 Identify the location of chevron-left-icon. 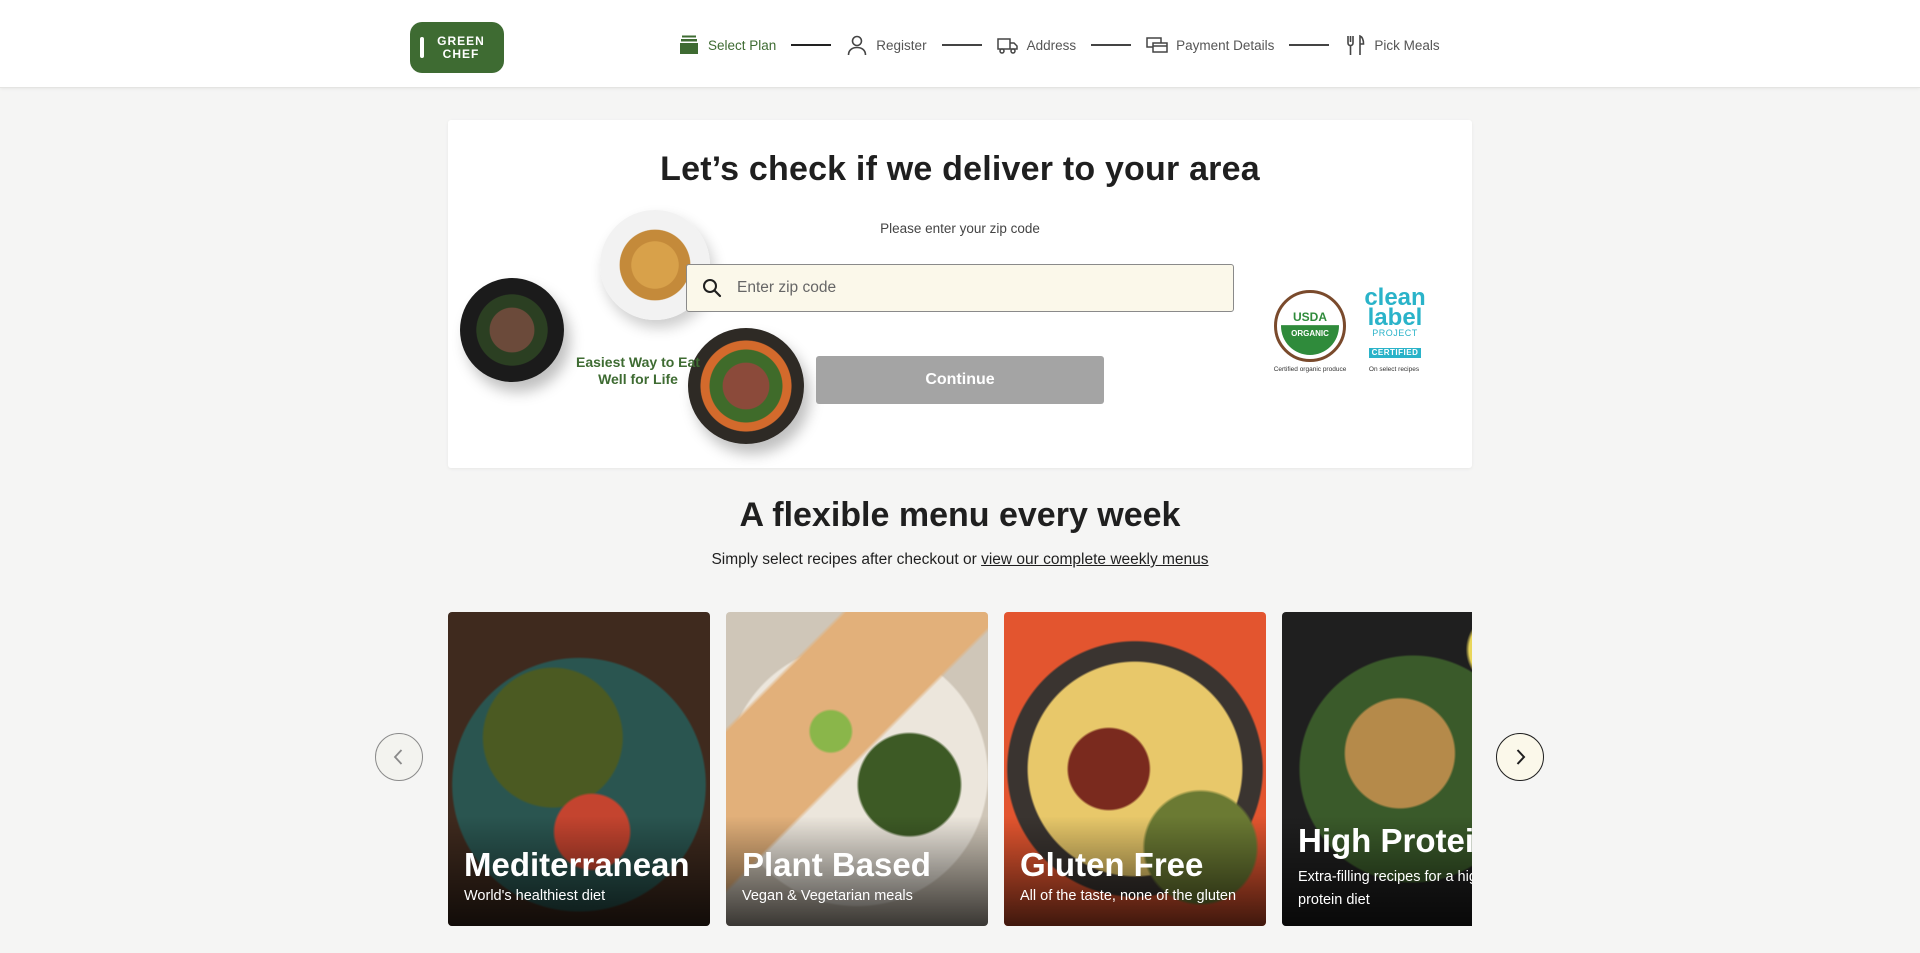
(398, 757).